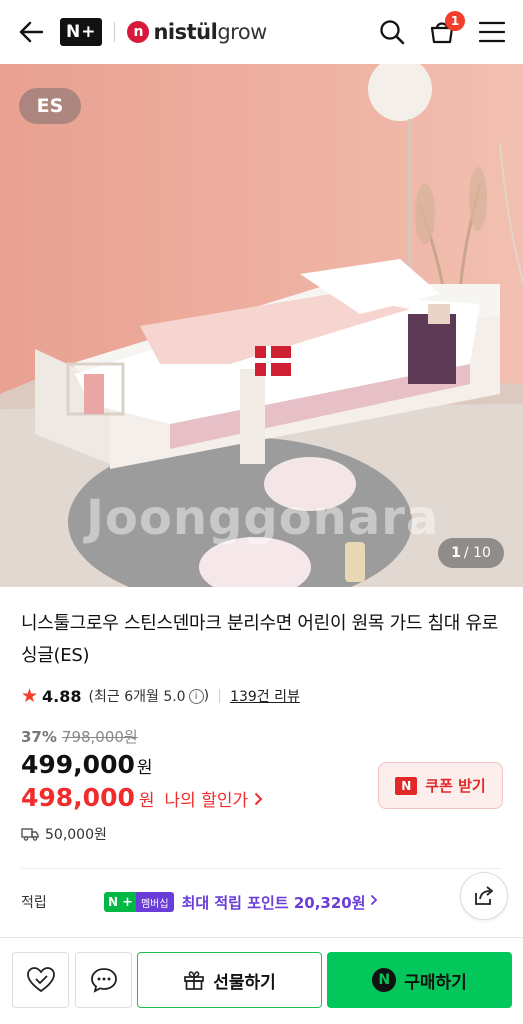 Image resolution: width=523 pixels, height=1024 pixels. I want to click on info-icon: i, so click(196, 696).